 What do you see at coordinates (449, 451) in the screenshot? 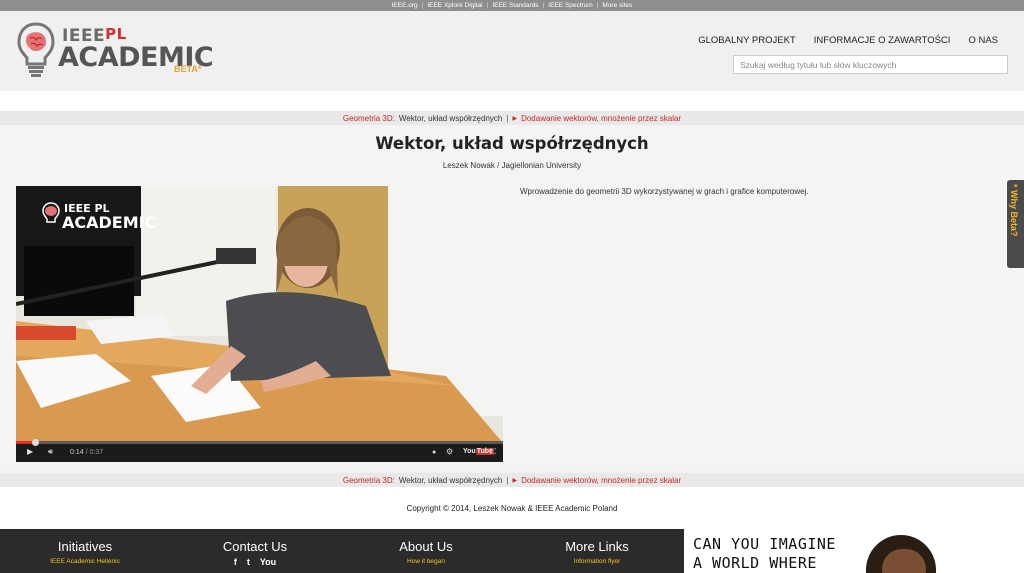
I see `settings-gear-icon: ⚙` at bounding box center [449, 451].